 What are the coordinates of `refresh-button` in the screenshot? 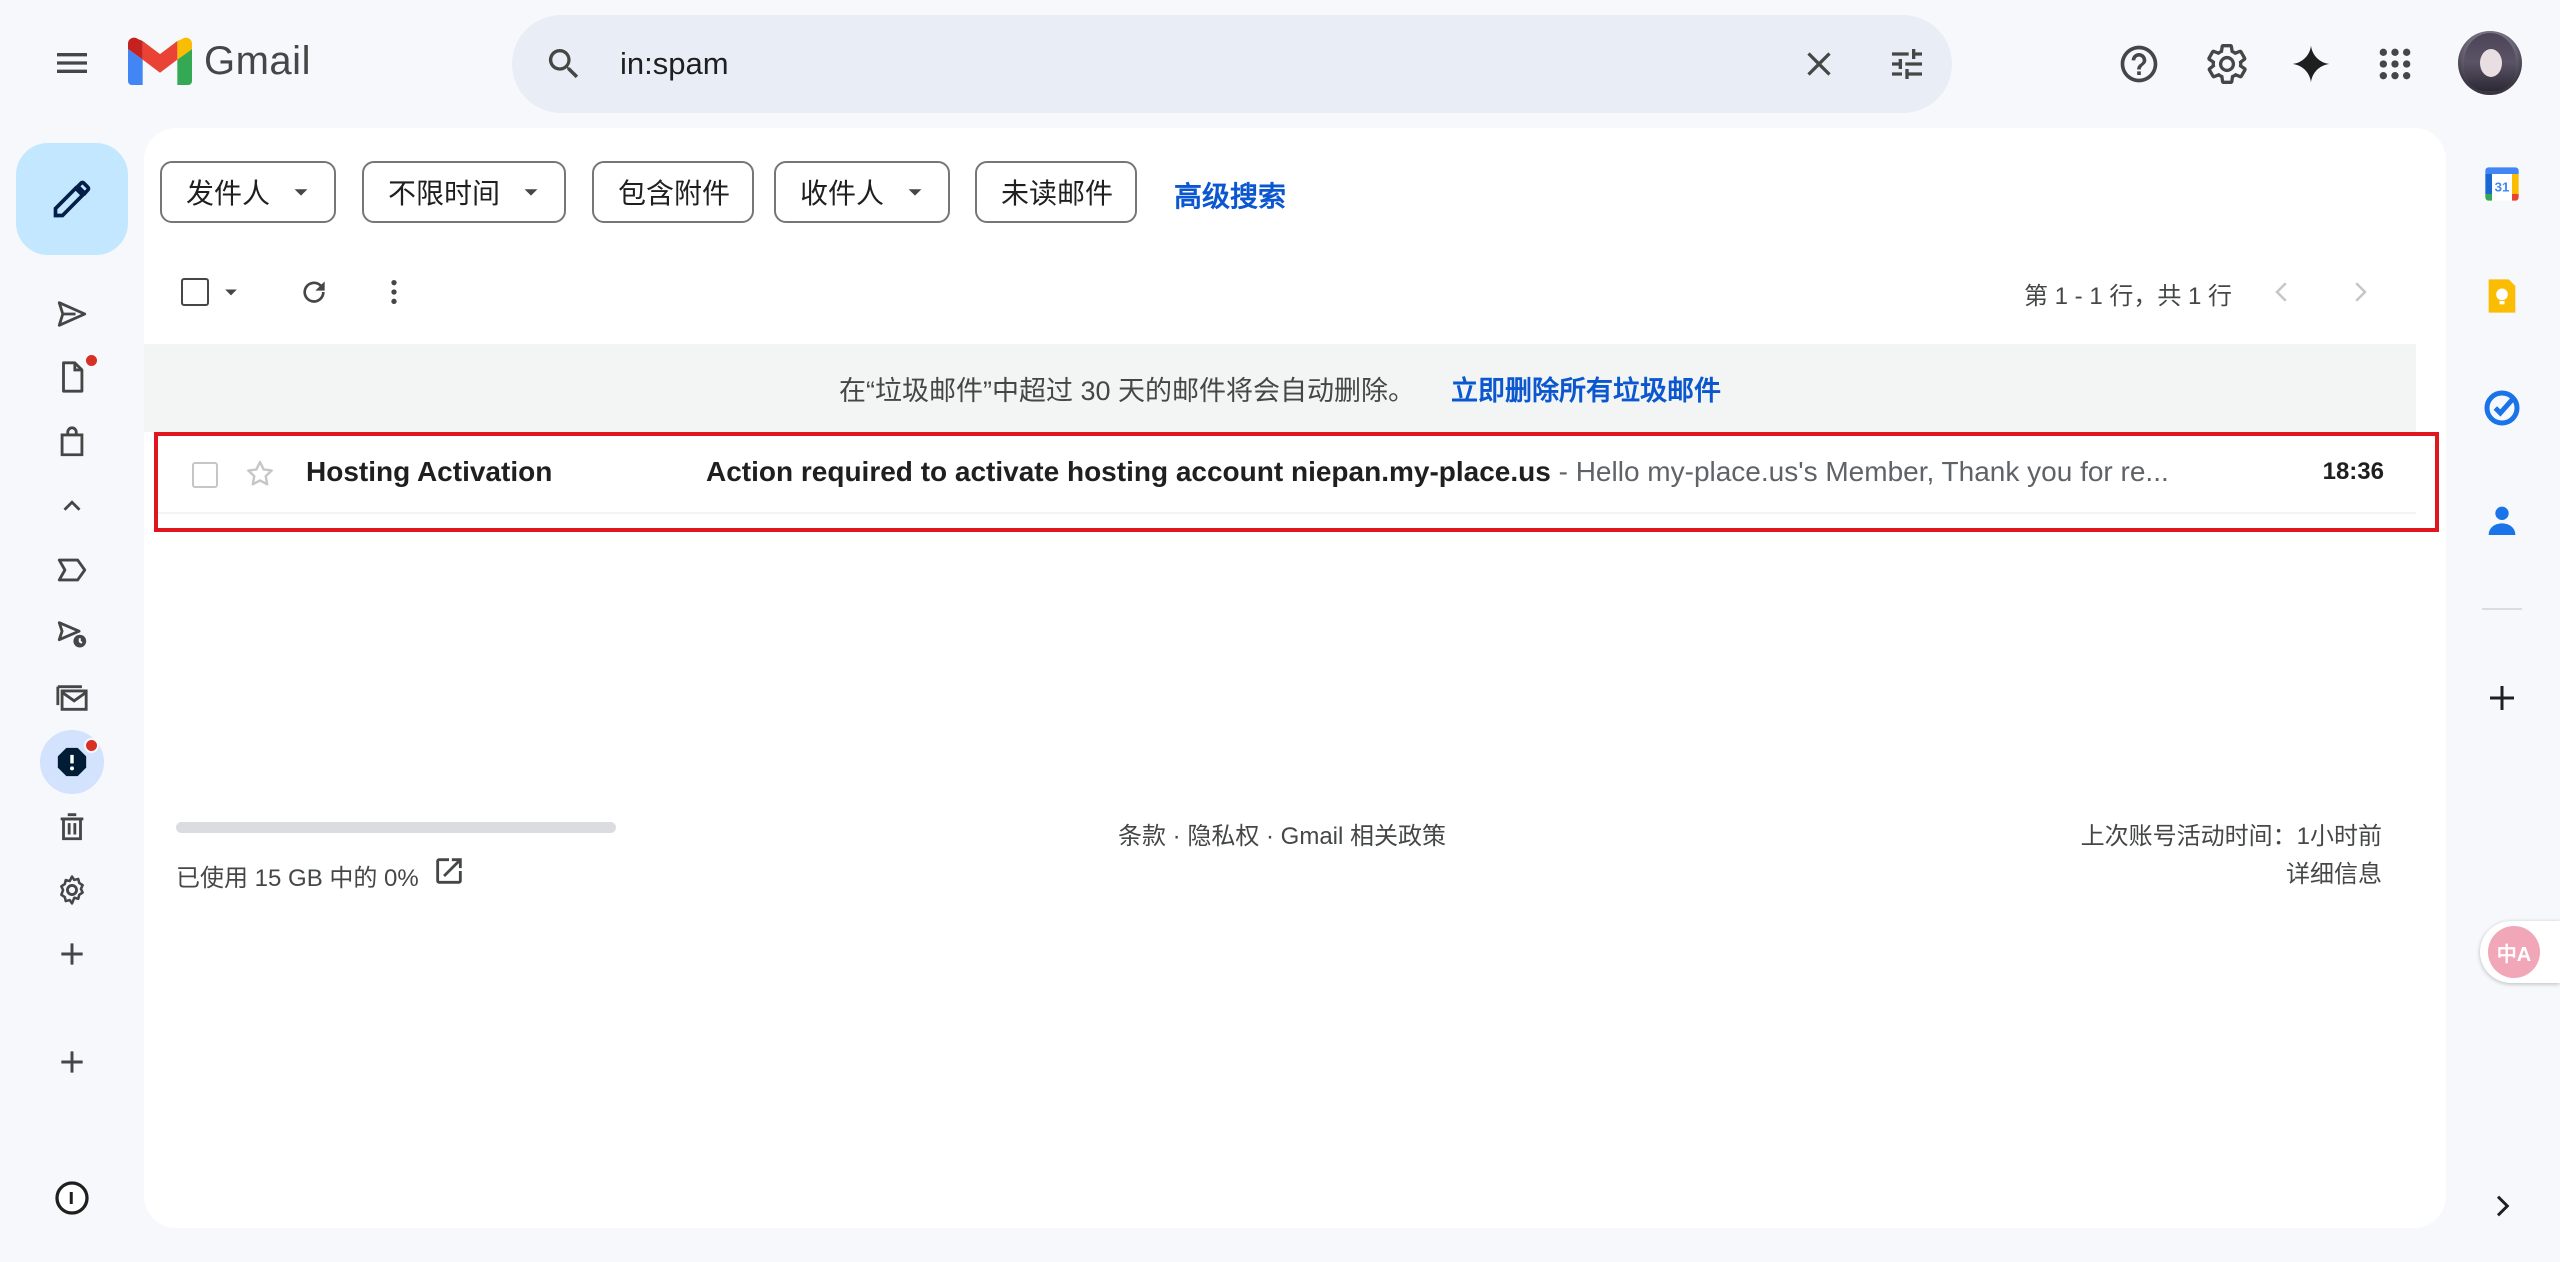 It's located at (314, 292).